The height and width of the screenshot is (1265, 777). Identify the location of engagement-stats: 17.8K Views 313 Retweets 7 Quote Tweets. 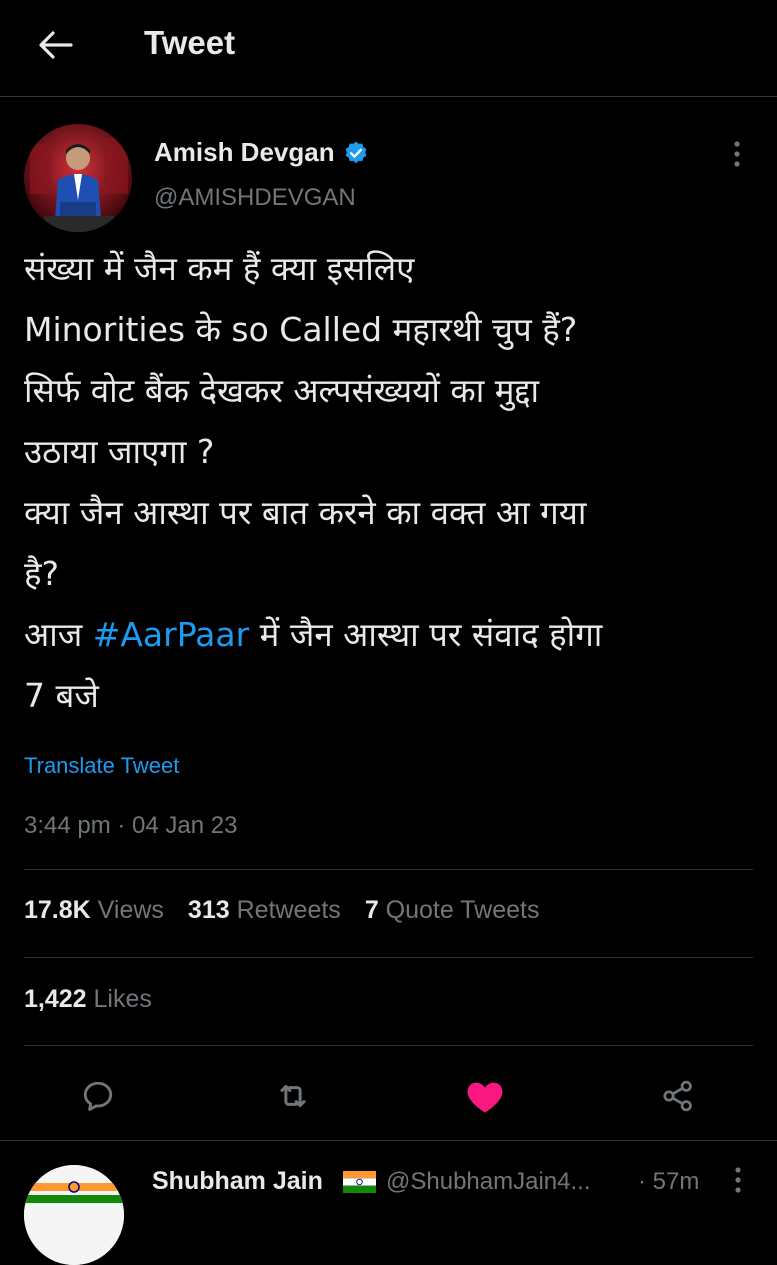
(293, 910).